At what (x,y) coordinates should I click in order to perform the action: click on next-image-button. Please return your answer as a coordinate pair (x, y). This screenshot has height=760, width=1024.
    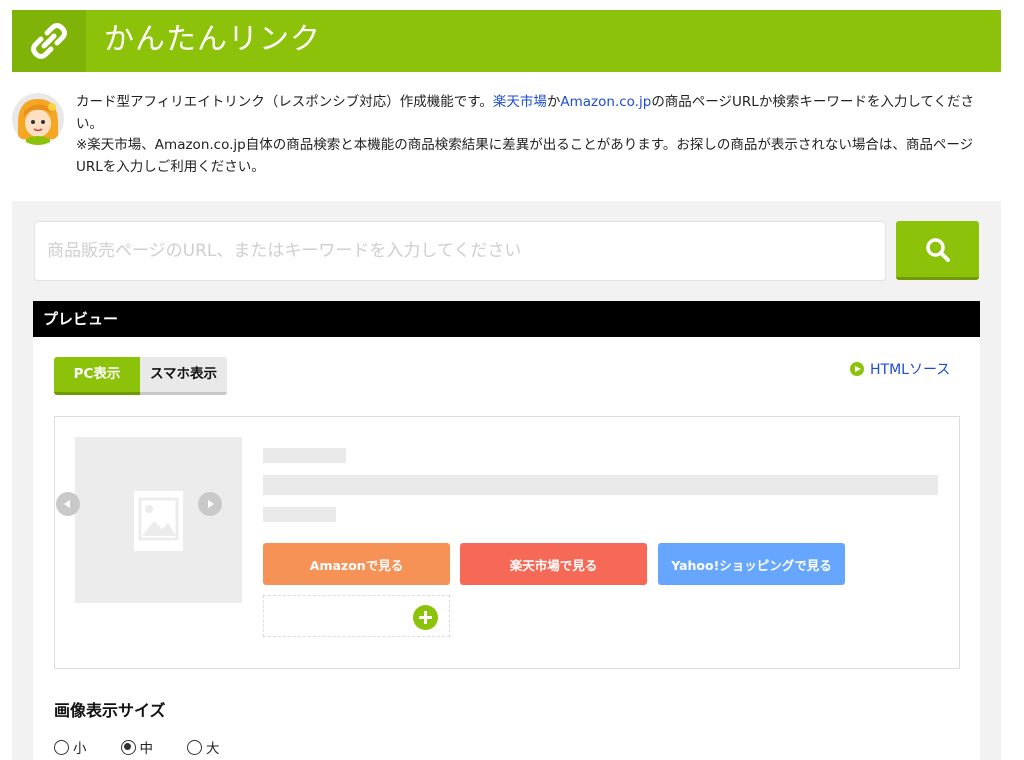
    Looking at the image, I should click on (210, 504).